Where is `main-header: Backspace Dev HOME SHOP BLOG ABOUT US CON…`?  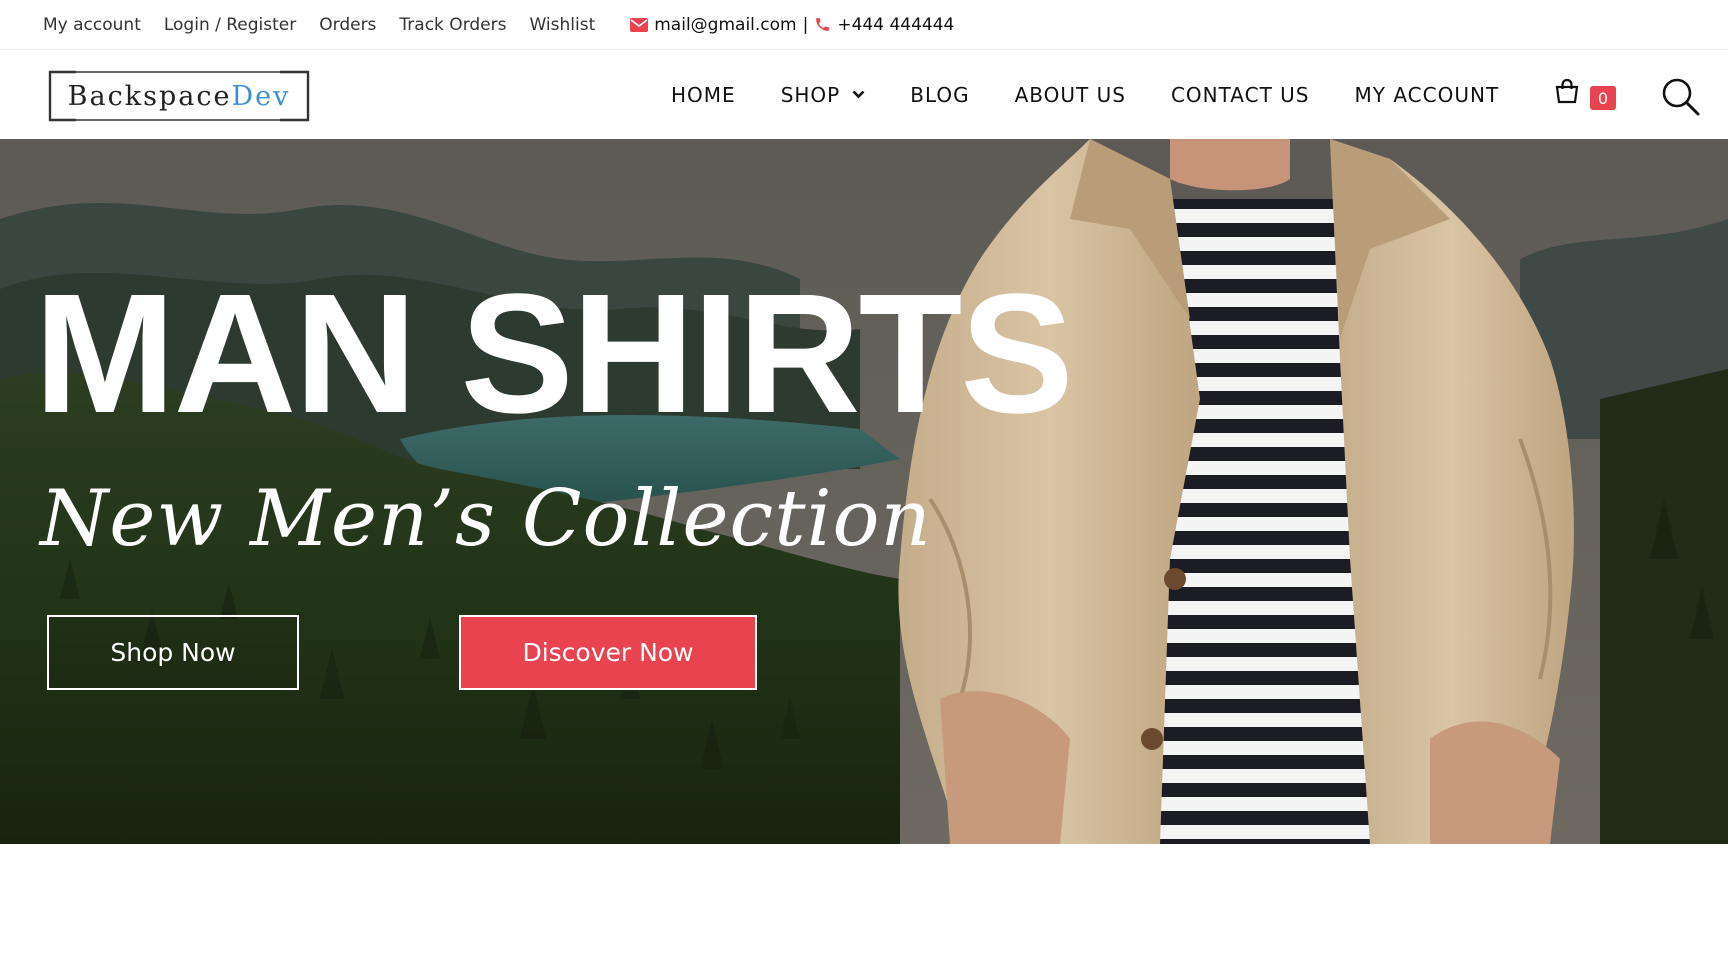
main-header: Backspace Dev HOME SHOP BLOG ABOUT US CON… is located at coordinates (864, 94).